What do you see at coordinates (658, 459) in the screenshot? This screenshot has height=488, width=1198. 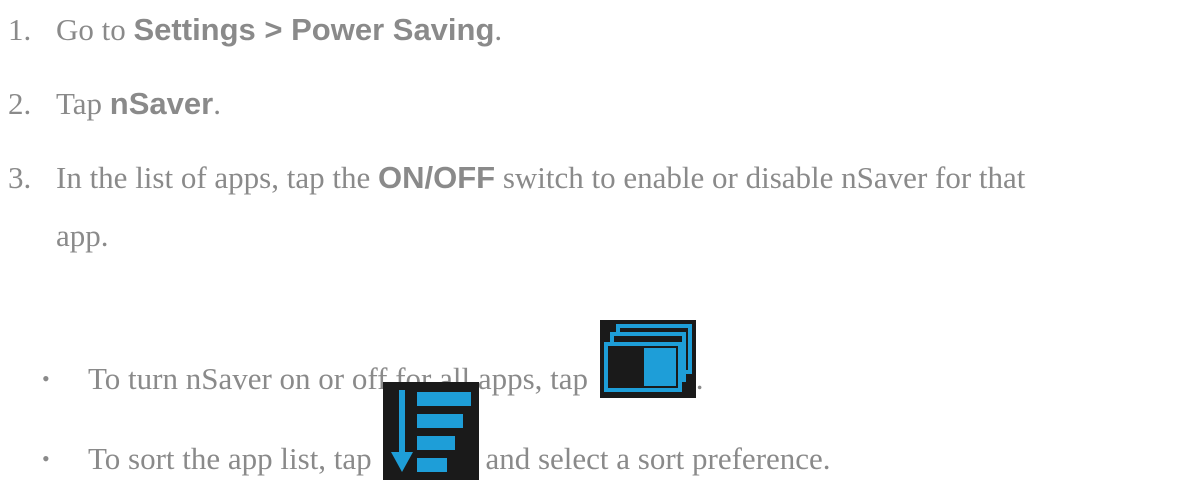 I see `bullet-text-end: and select a sort preference.` at bounding box center [658, 459].